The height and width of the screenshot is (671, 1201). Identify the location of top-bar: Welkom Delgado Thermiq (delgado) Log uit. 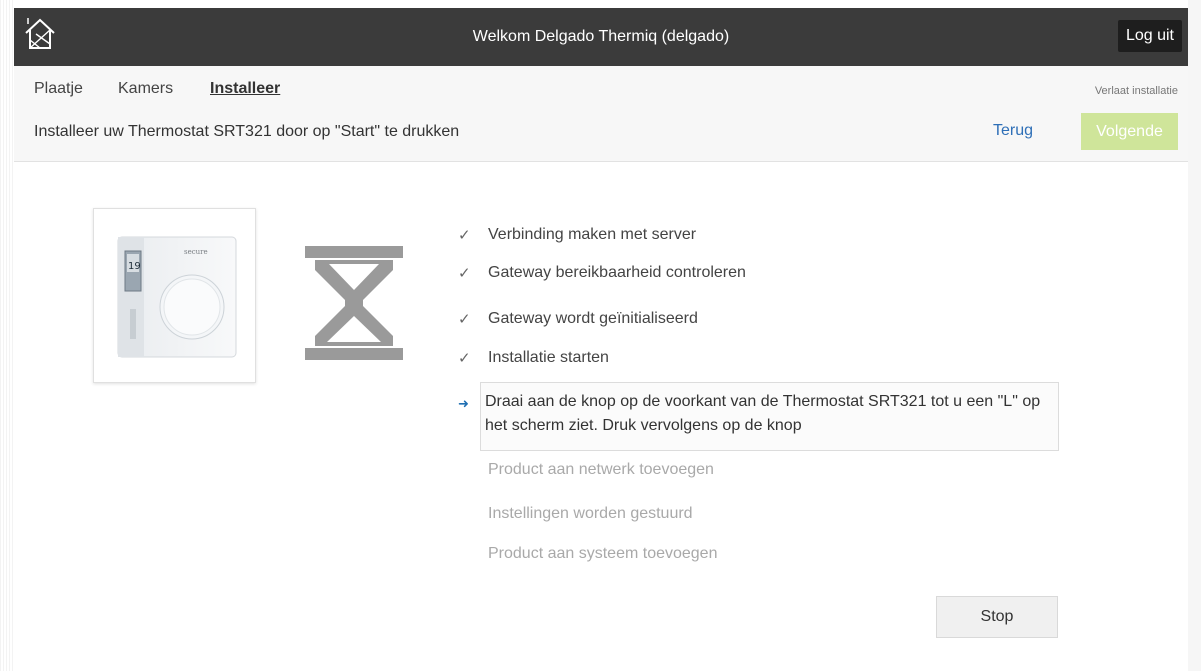
(601, 37).